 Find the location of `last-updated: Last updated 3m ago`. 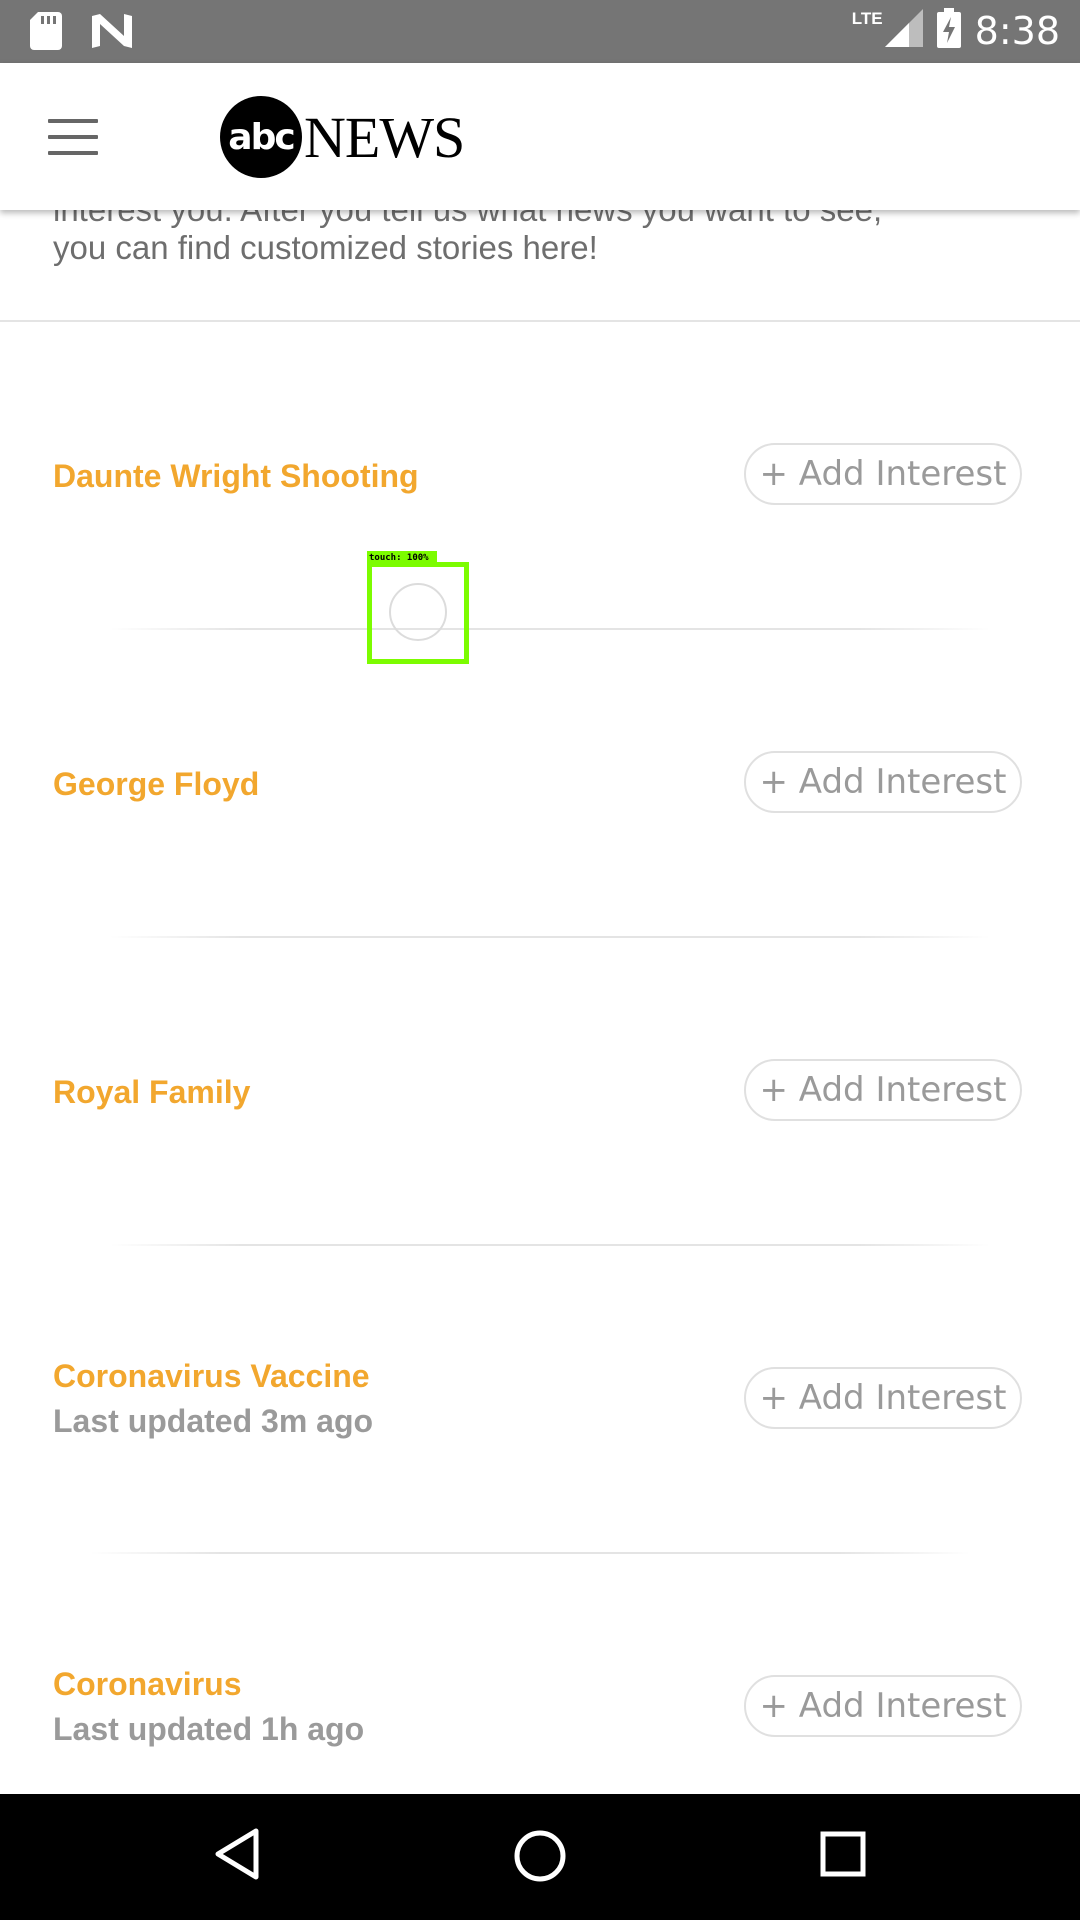

last-updated: Last updated 3m ago is located at coordinates (213, 1421).